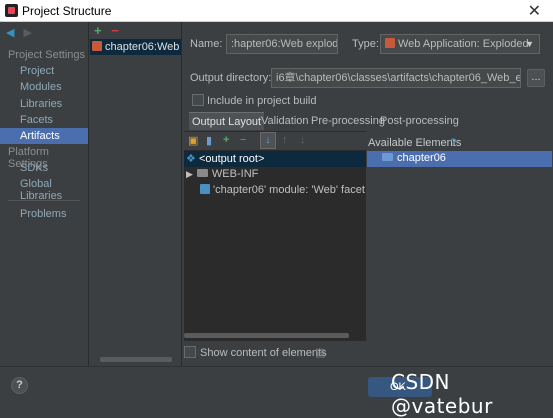 Image resolution: width=553 pixels, height=418 pixels. What do you see at coordinates (34, 168) in the screenshot?
I see `nav-item-sdks: SDKs` at bounding box center [34, 168].